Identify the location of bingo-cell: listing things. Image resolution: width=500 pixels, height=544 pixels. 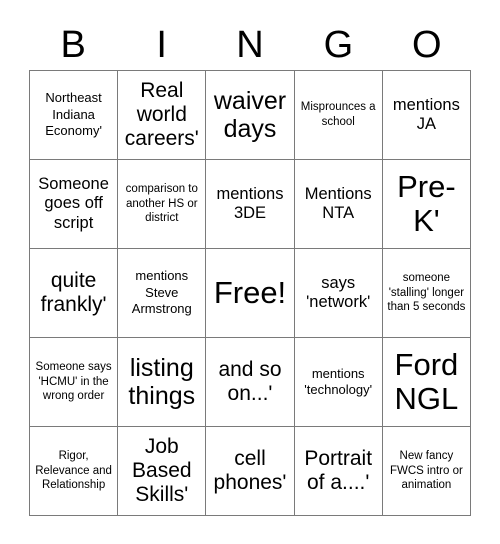
(162, 382).